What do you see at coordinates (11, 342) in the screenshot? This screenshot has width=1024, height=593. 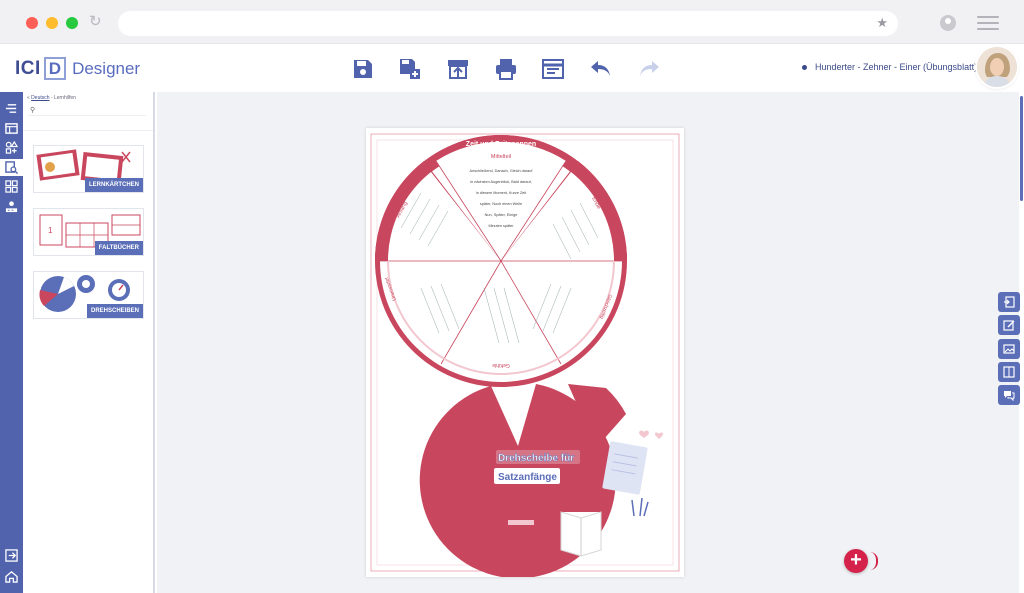 I see `left-rail` at bounding box center [11, 342].